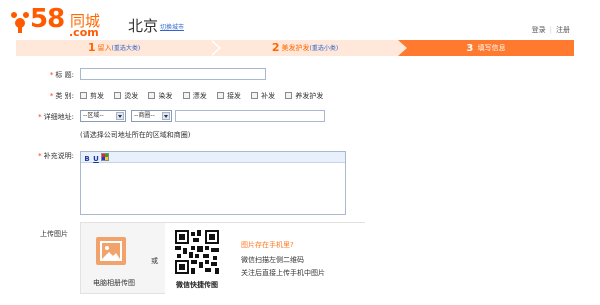 Image resolution: width=600 pixels, height=305 pixels. I want to click on title-input, so click(173, 74).